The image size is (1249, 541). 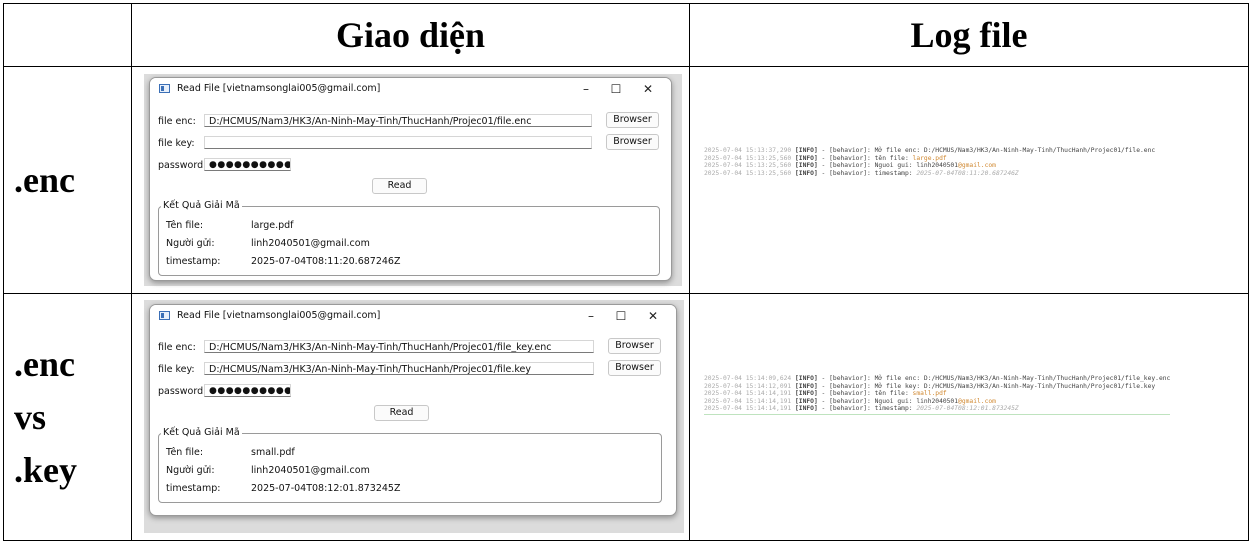 I want to click on log-highlight: 2025-07-04T08:12:01.873245Z, so click(x=967, y=409).